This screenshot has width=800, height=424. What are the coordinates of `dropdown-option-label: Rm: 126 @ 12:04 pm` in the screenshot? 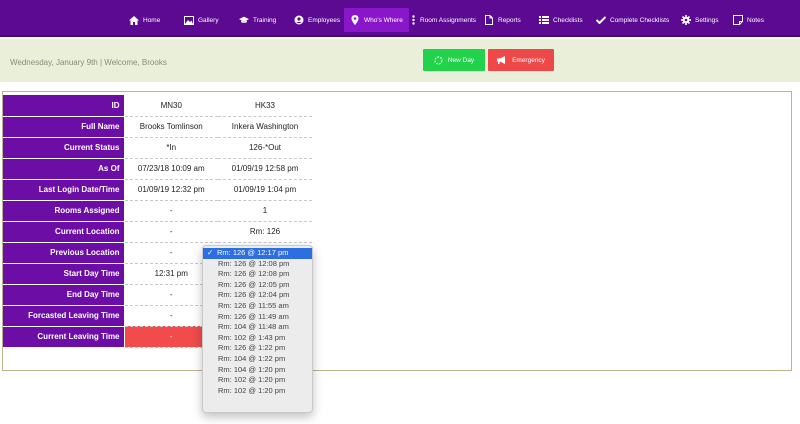 It's located at (254, 295).